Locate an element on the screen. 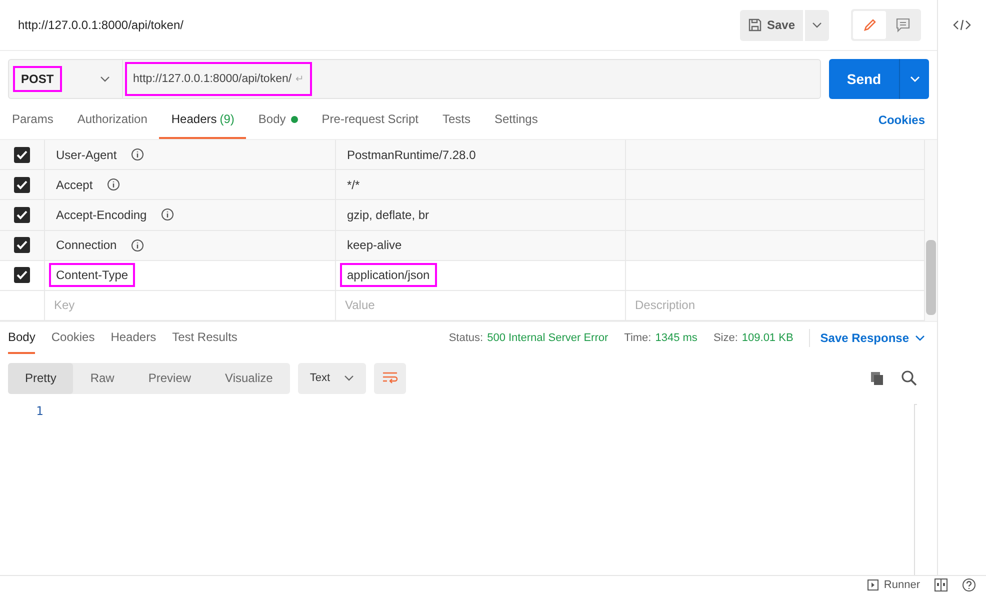 The image size is (986, 593). cookies-link: Cookies is located at coordinates (901, 120).